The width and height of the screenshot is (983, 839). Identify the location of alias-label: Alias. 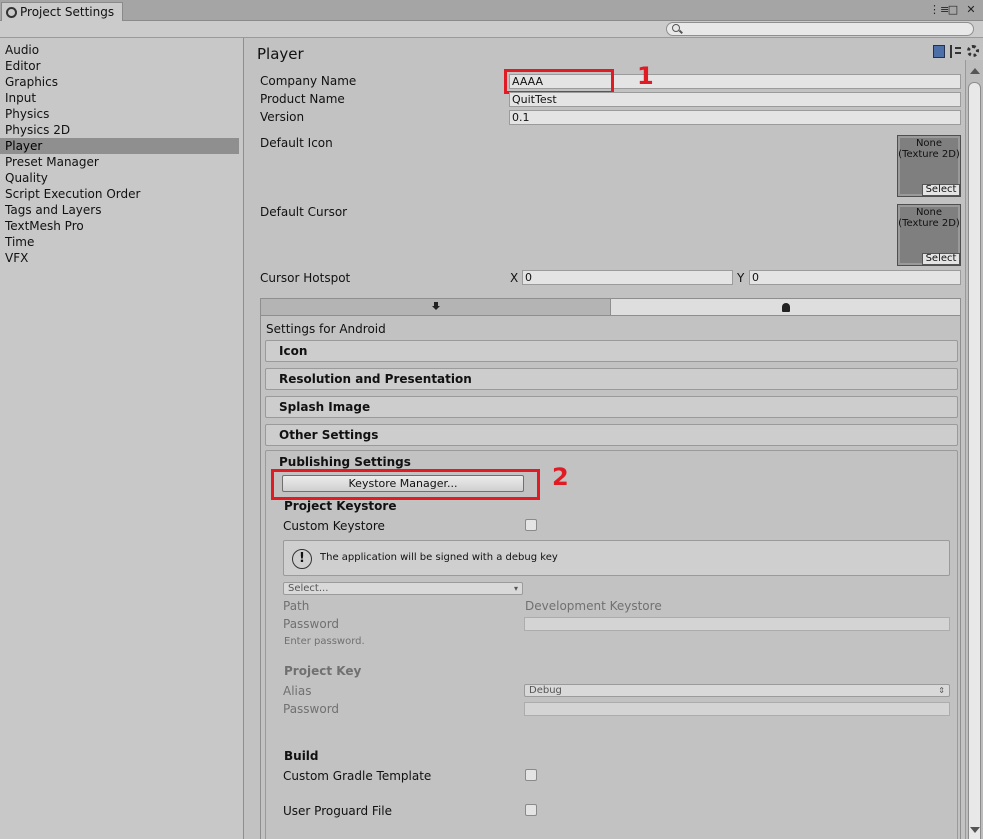
(297, 691).